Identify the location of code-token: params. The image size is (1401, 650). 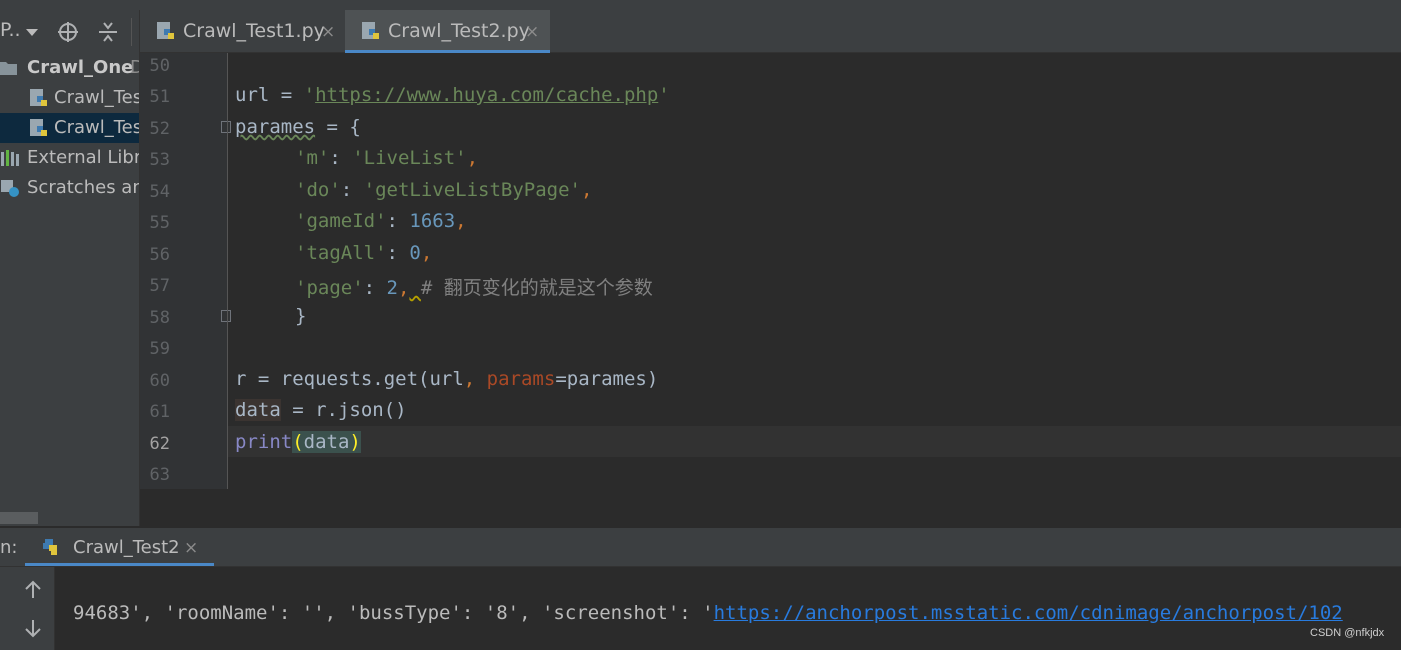
(521, 379).